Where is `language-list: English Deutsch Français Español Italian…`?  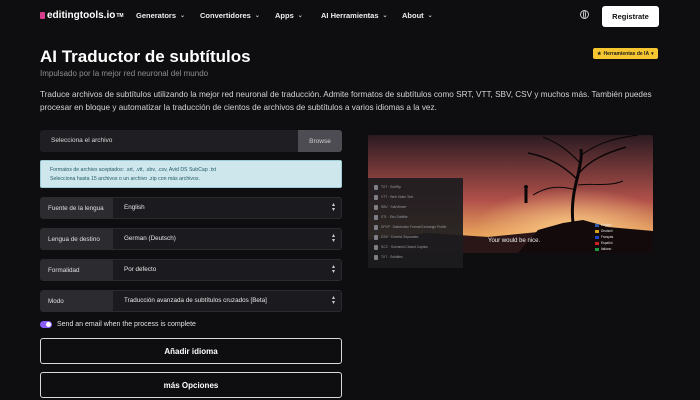
language-list: English Deutsch Français Español Italian… is located at coordinates (604, 237).